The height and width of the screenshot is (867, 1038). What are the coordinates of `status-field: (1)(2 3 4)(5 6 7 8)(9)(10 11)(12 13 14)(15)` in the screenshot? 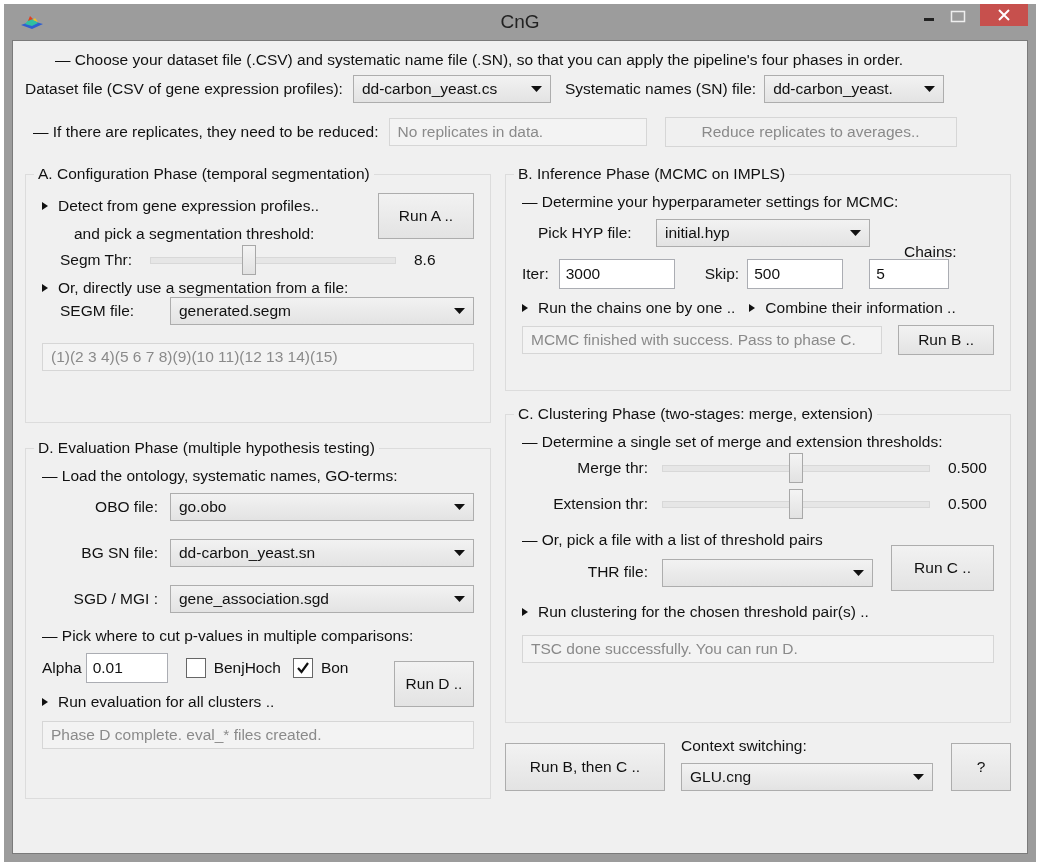 It's located at (258, 357).